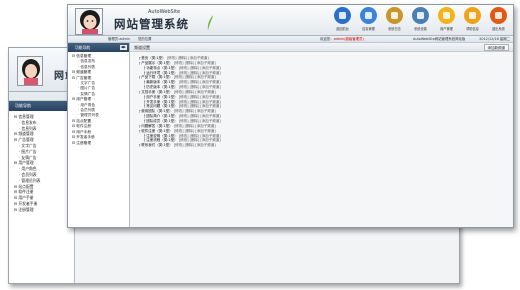  I want to click on welcome-user: admin, so click(339, 39).